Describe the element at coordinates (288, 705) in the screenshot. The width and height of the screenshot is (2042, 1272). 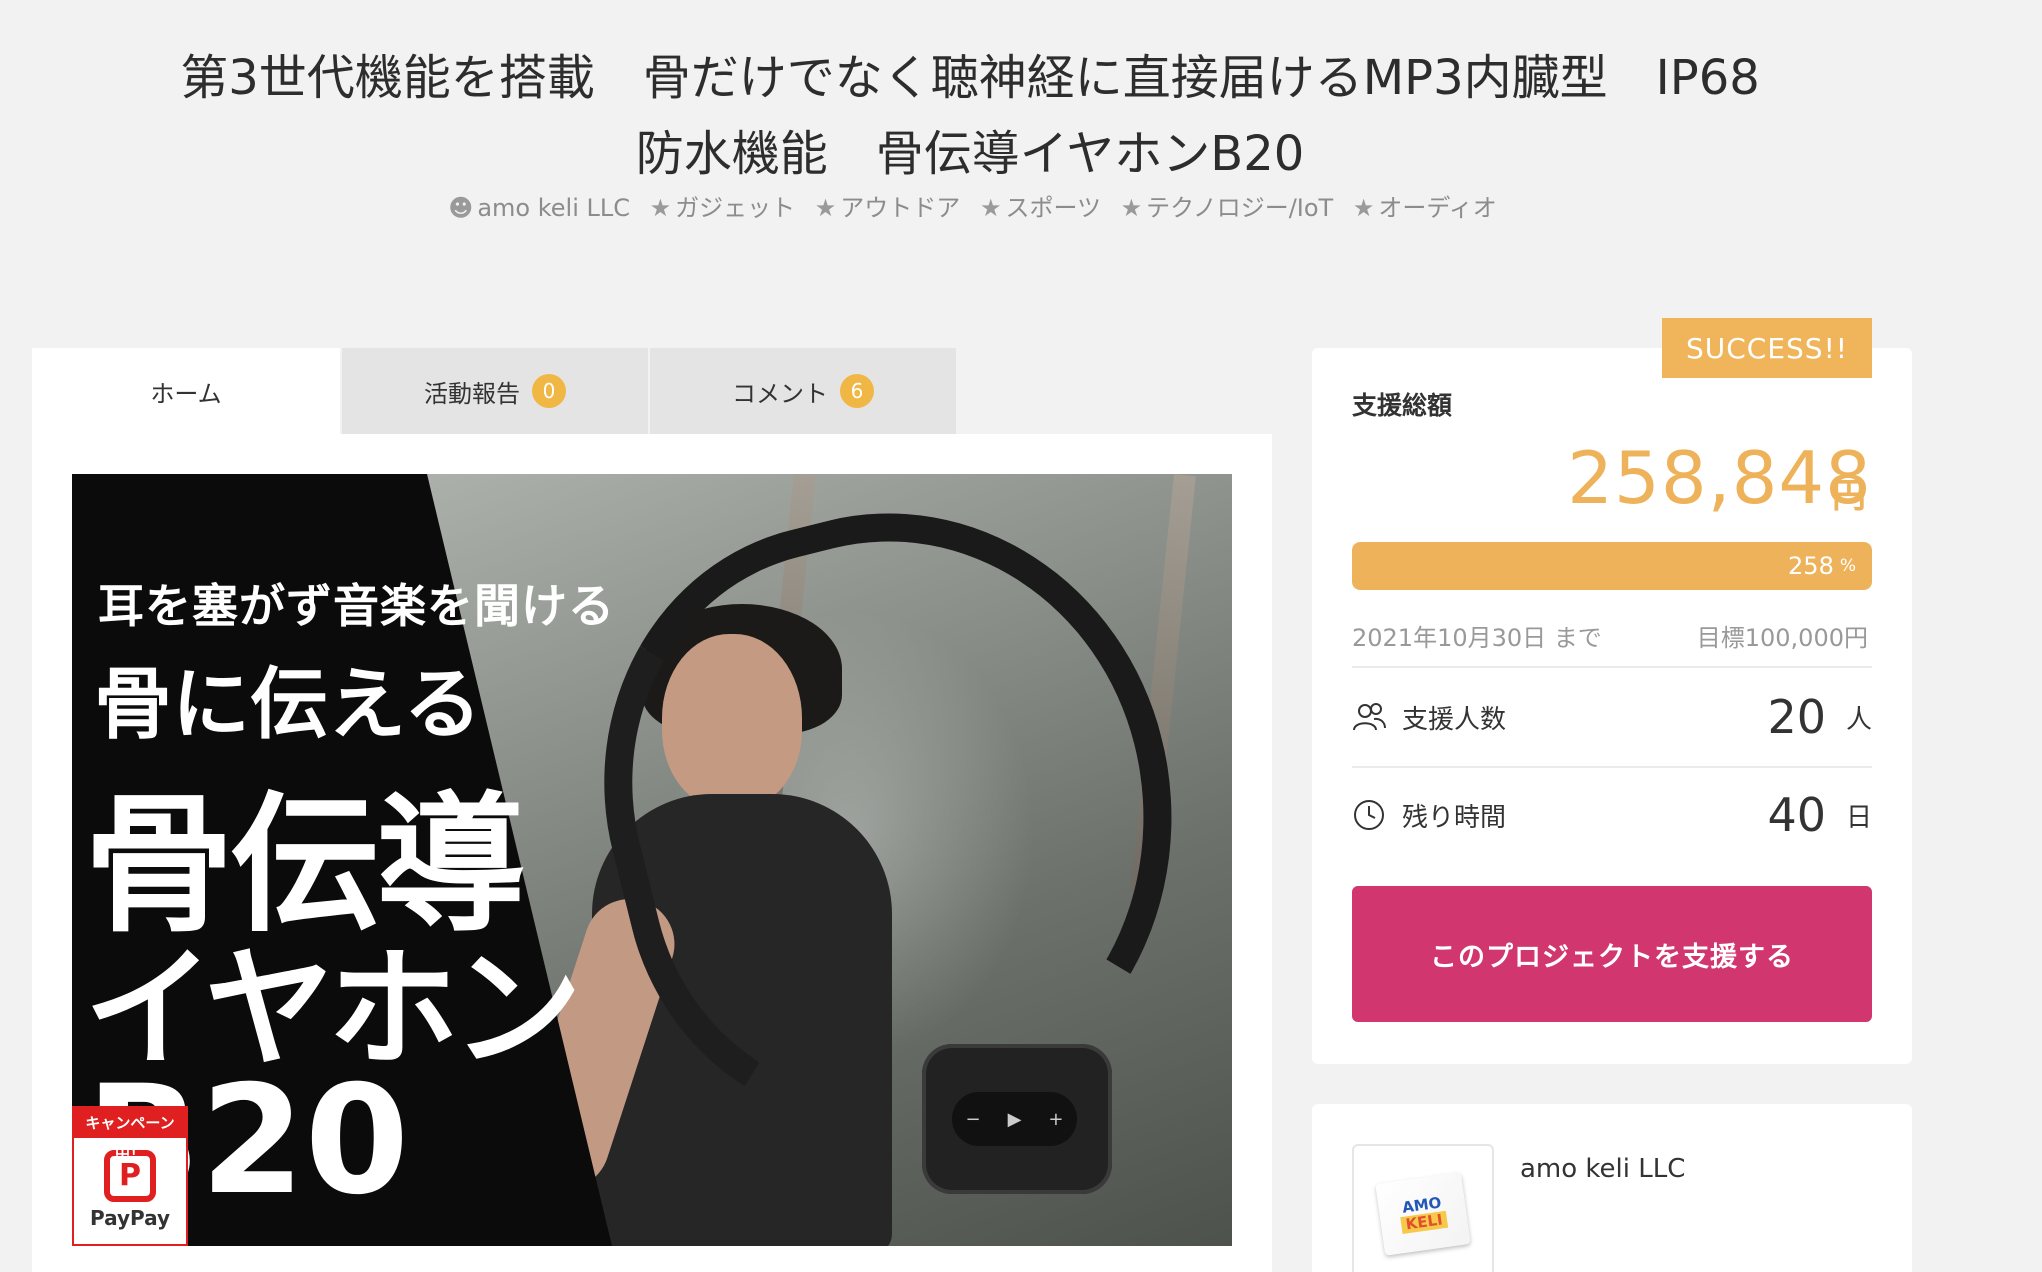
I see `hero-subheadline: 骨に伝える` at that location.